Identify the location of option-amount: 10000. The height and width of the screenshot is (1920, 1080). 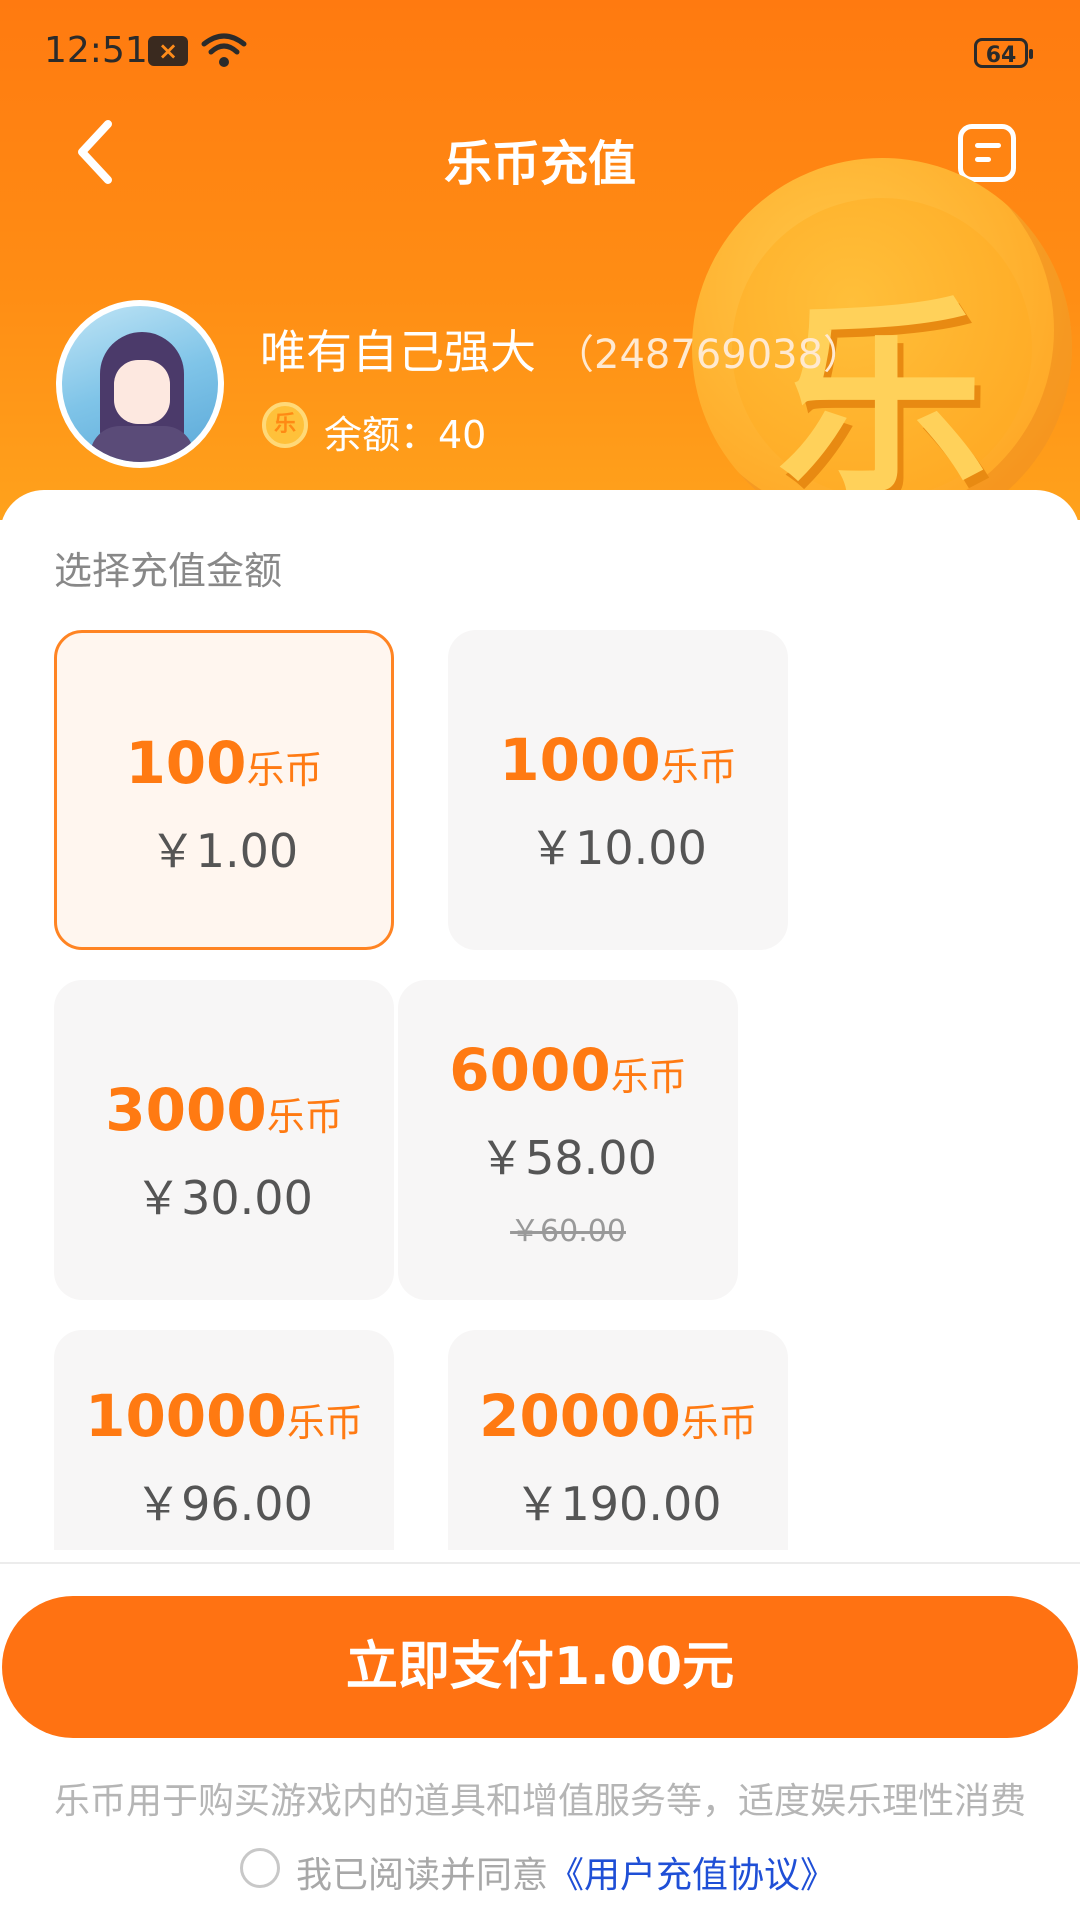
(186, 1416).